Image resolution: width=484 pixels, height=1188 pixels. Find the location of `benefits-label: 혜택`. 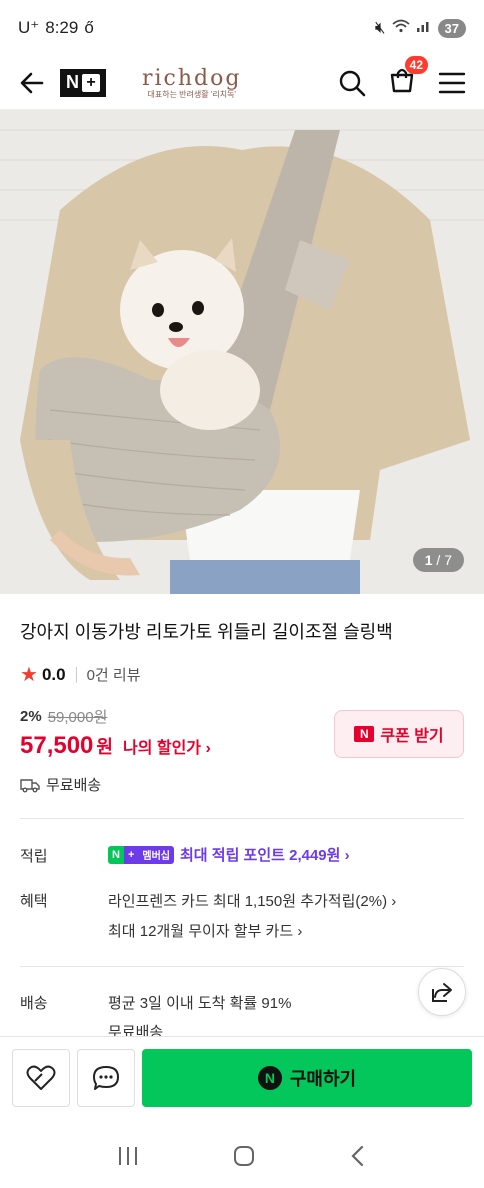

benefits-label: 혜택 is located at coordinates (34, 901).